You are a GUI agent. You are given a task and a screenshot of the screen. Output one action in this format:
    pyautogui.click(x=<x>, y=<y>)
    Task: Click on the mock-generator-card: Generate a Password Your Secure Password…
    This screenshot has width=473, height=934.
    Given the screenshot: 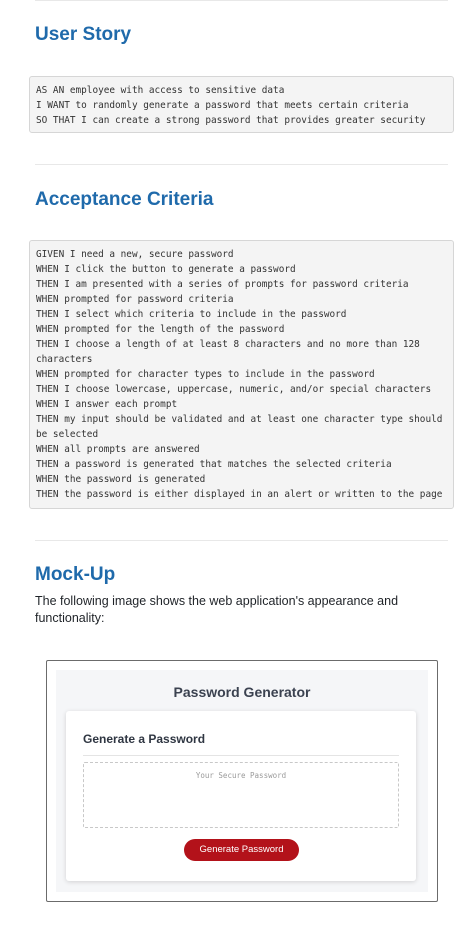 What is the action you would take?
    pyautogui.click(x=241, y=796)
    